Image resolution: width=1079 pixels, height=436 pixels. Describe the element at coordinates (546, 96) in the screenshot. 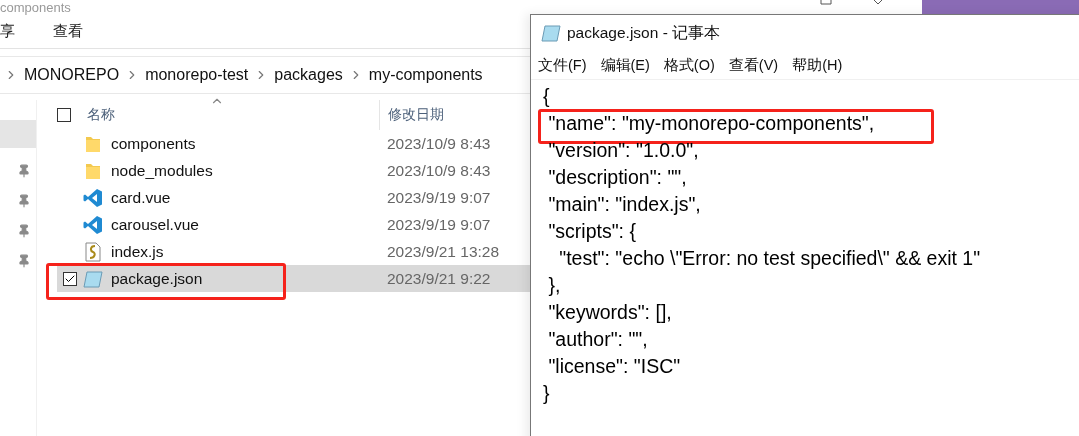

I see `code-line: {` at that location.